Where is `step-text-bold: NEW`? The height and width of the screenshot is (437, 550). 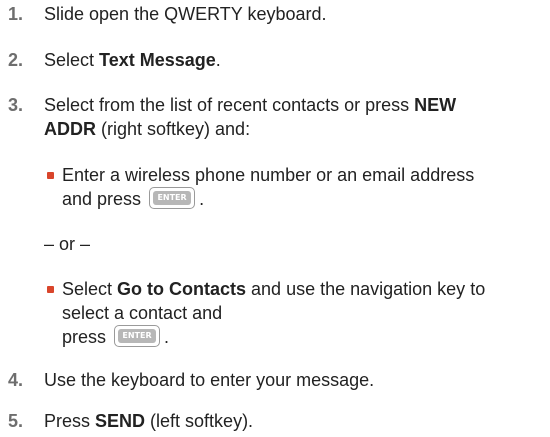
step-text-bold: NEW is located at coordinates (435, 105).